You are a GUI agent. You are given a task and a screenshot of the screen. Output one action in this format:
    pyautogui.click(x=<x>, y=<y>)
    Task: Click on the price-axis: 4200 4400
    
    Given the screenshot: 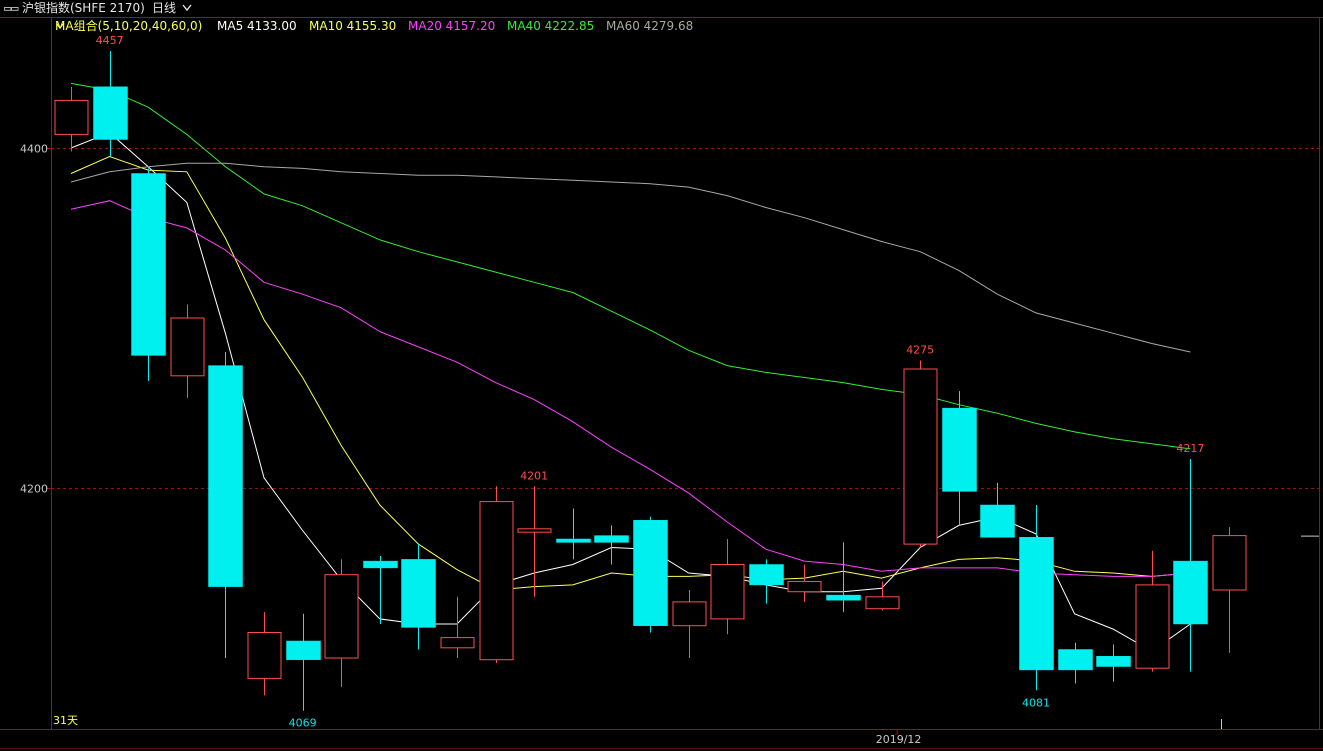 What is the action you would take?
    pyautogui.click(x=35, y=319)
    